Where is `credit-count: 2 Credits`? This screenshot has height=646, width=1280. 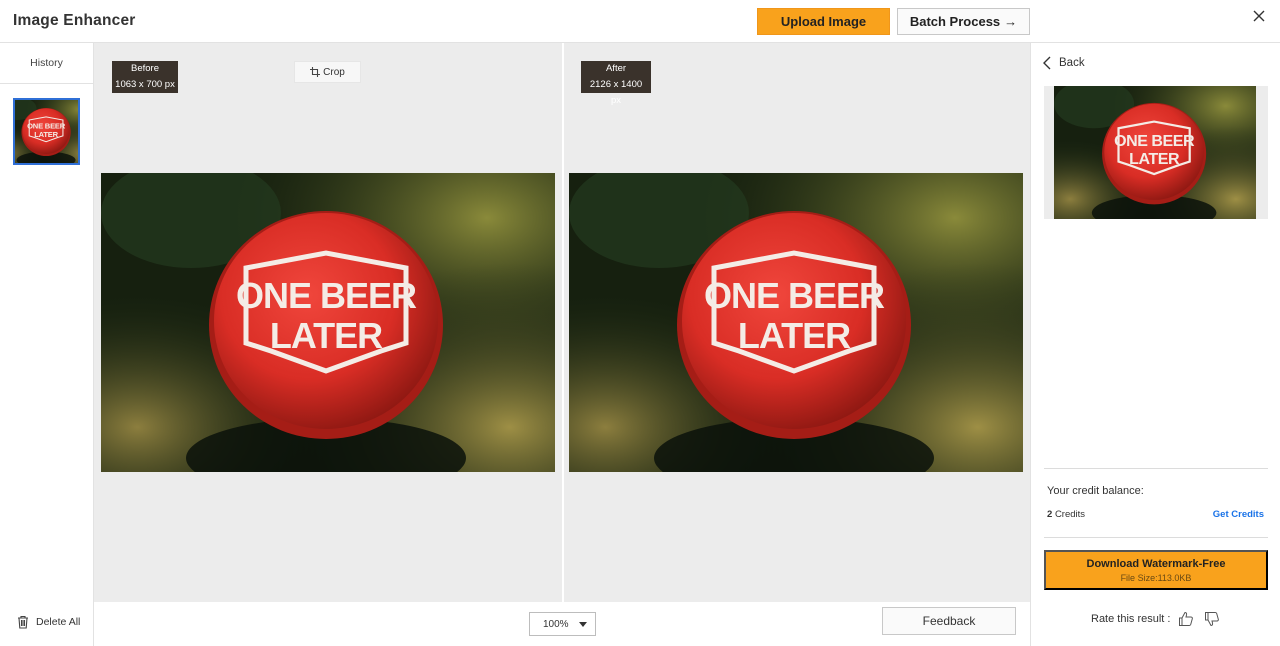 credit-count: 2 Credits is located at coordinates (1066, 514).